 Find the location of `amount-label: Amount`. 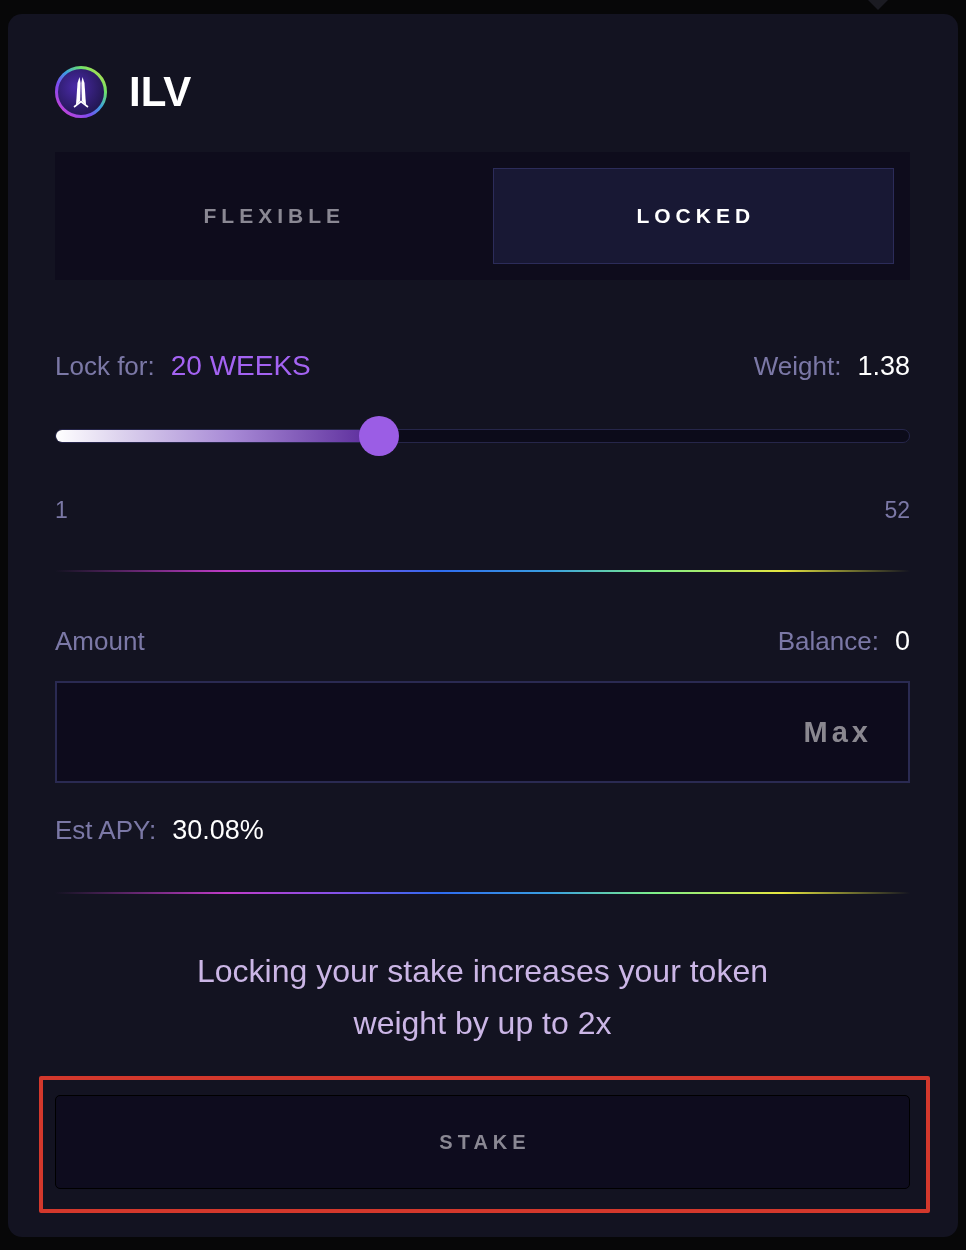

amount-label: Amount is located at coordinates (100, 641).